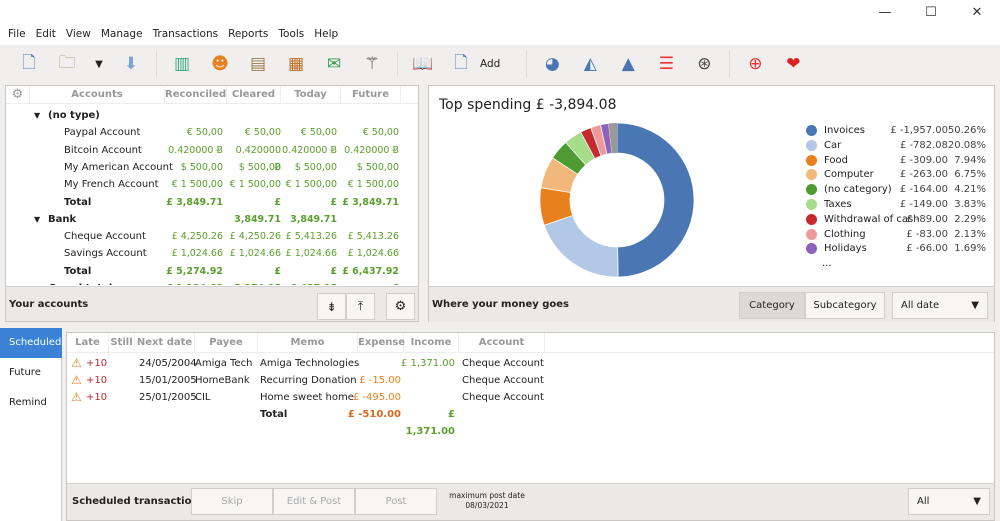  What do you see at coordinates (896, 130) in the screenshot?
I see `legend-item: Invoices £ -1,957.00 50.26%` at bounding box center [896, 130].